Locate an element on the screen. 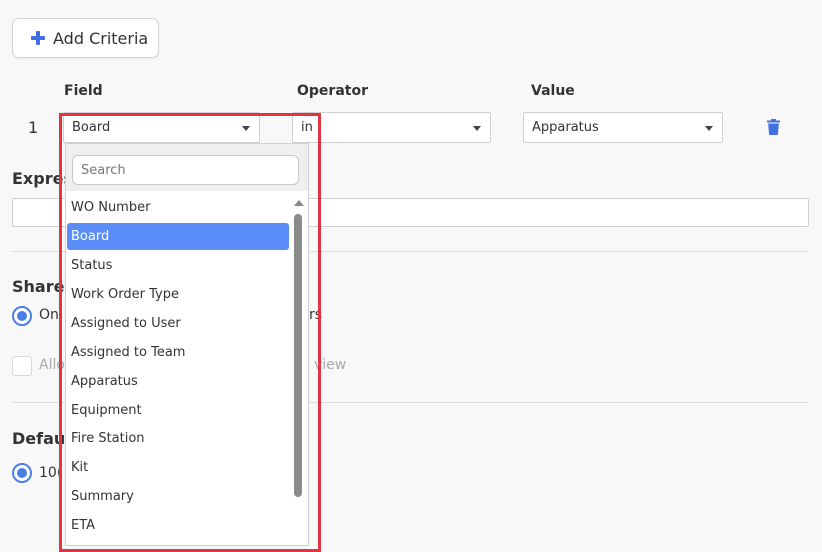  field-column-header: Field is located at coordinates (83, 91).